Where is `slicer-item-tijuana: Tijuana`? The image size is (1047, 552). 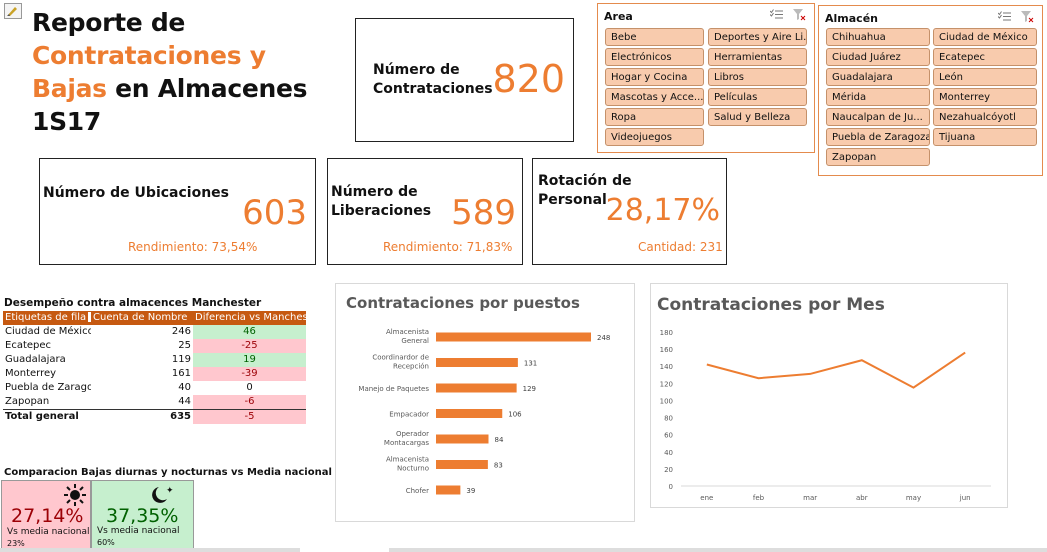
slicer-item-tijuana: Tijuana is located at coordinates (985, 137).